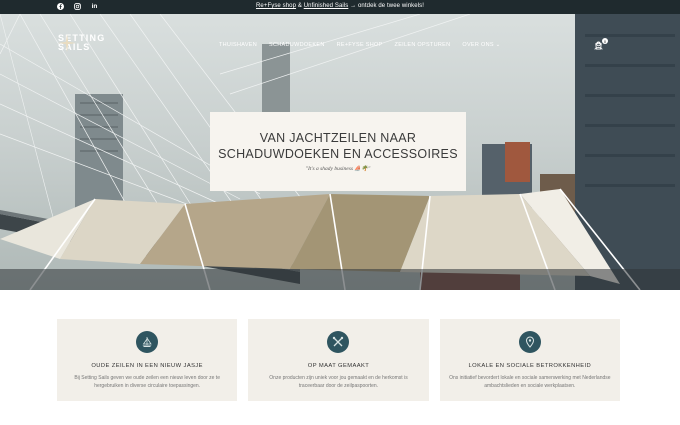 This screenshot has height=425, width=680. I want to click on nav-item-zeilen-opsturen: ZEILEN OPSTUREN, so click(423, 45).